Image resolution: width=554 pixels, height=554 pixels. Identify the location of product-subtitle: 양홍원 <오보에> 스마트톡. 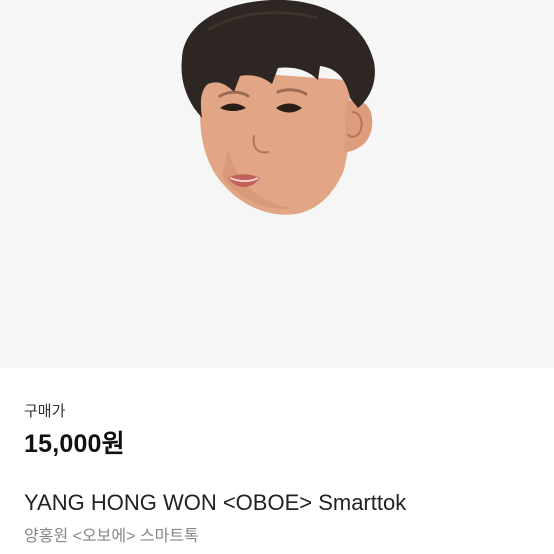
(111, 536).